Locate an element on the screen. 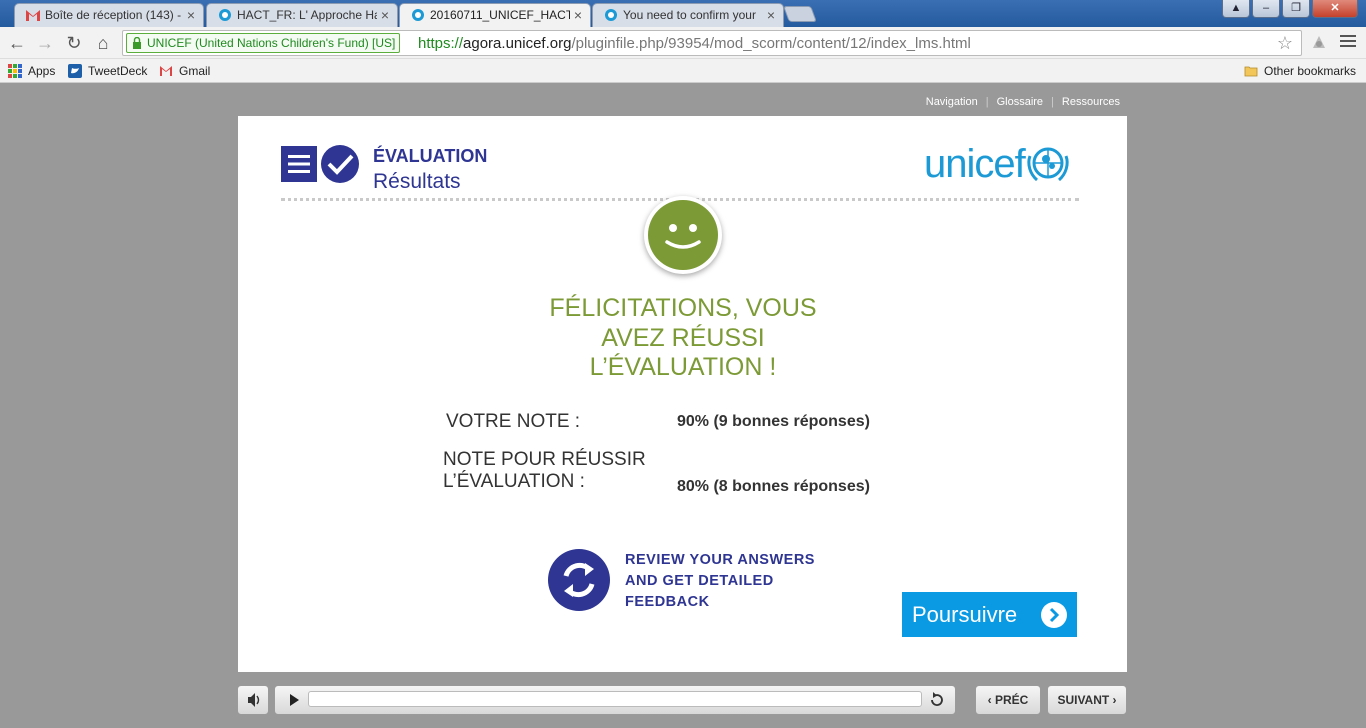  unicef-logo: unicef is located at coordinates (997, 164).